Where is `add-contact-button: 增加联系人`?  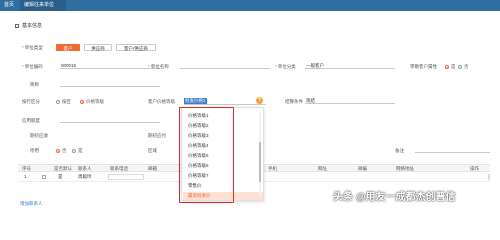
add-contact-button: 增加联系人 is located at coordinates (31, 204).